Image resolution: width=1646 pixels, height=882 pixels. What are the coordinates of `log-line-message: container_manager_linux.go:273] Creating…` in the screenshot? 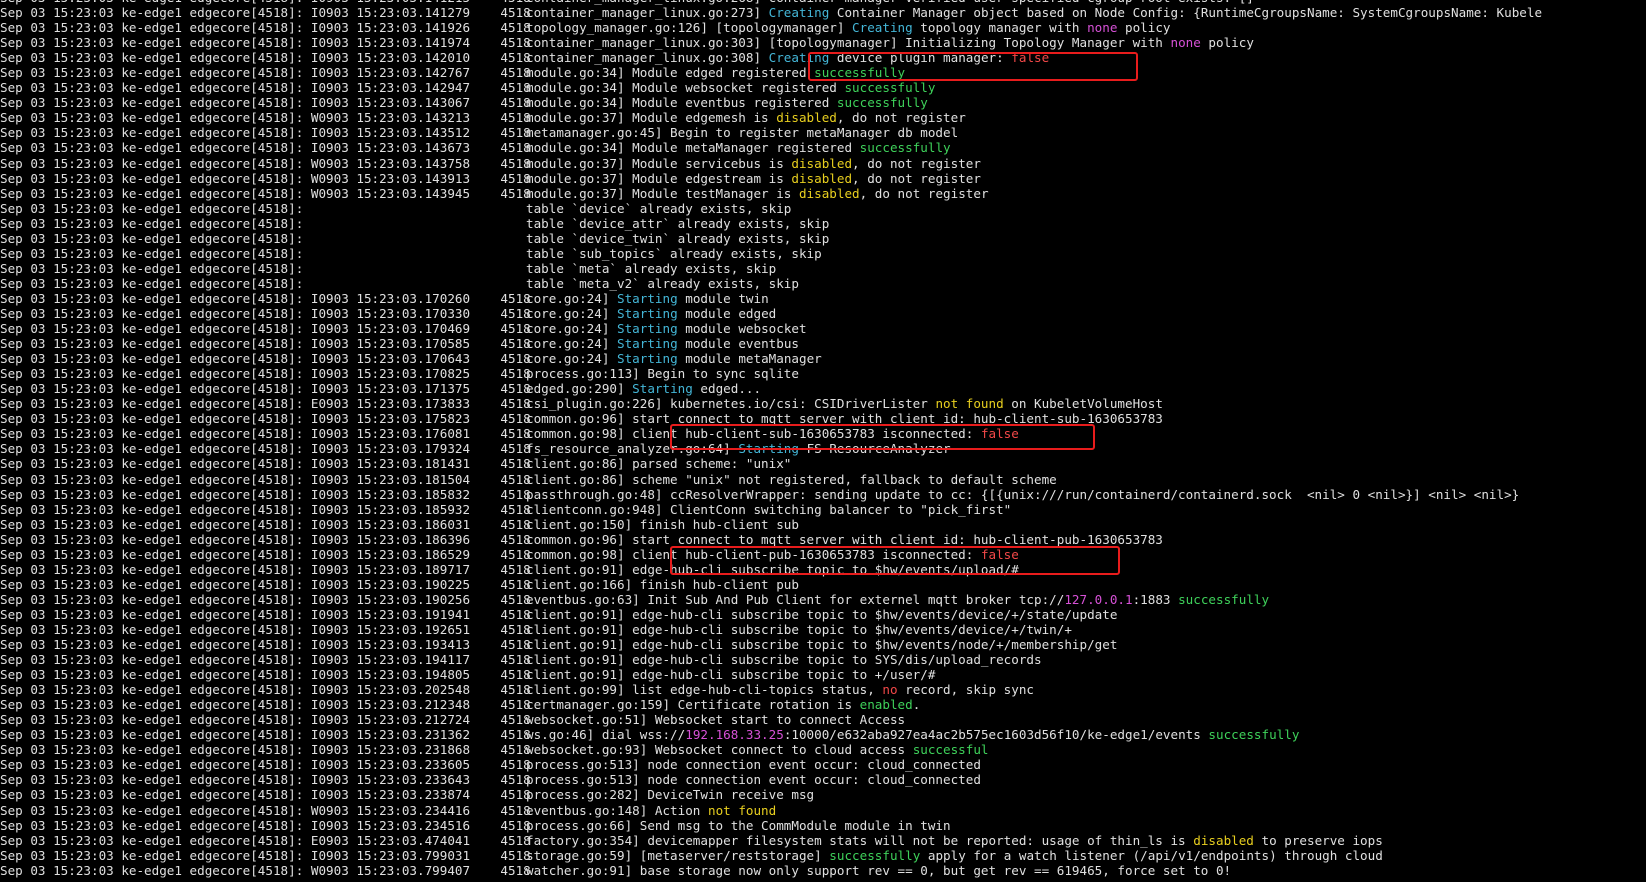 It's located at (1034, 12).